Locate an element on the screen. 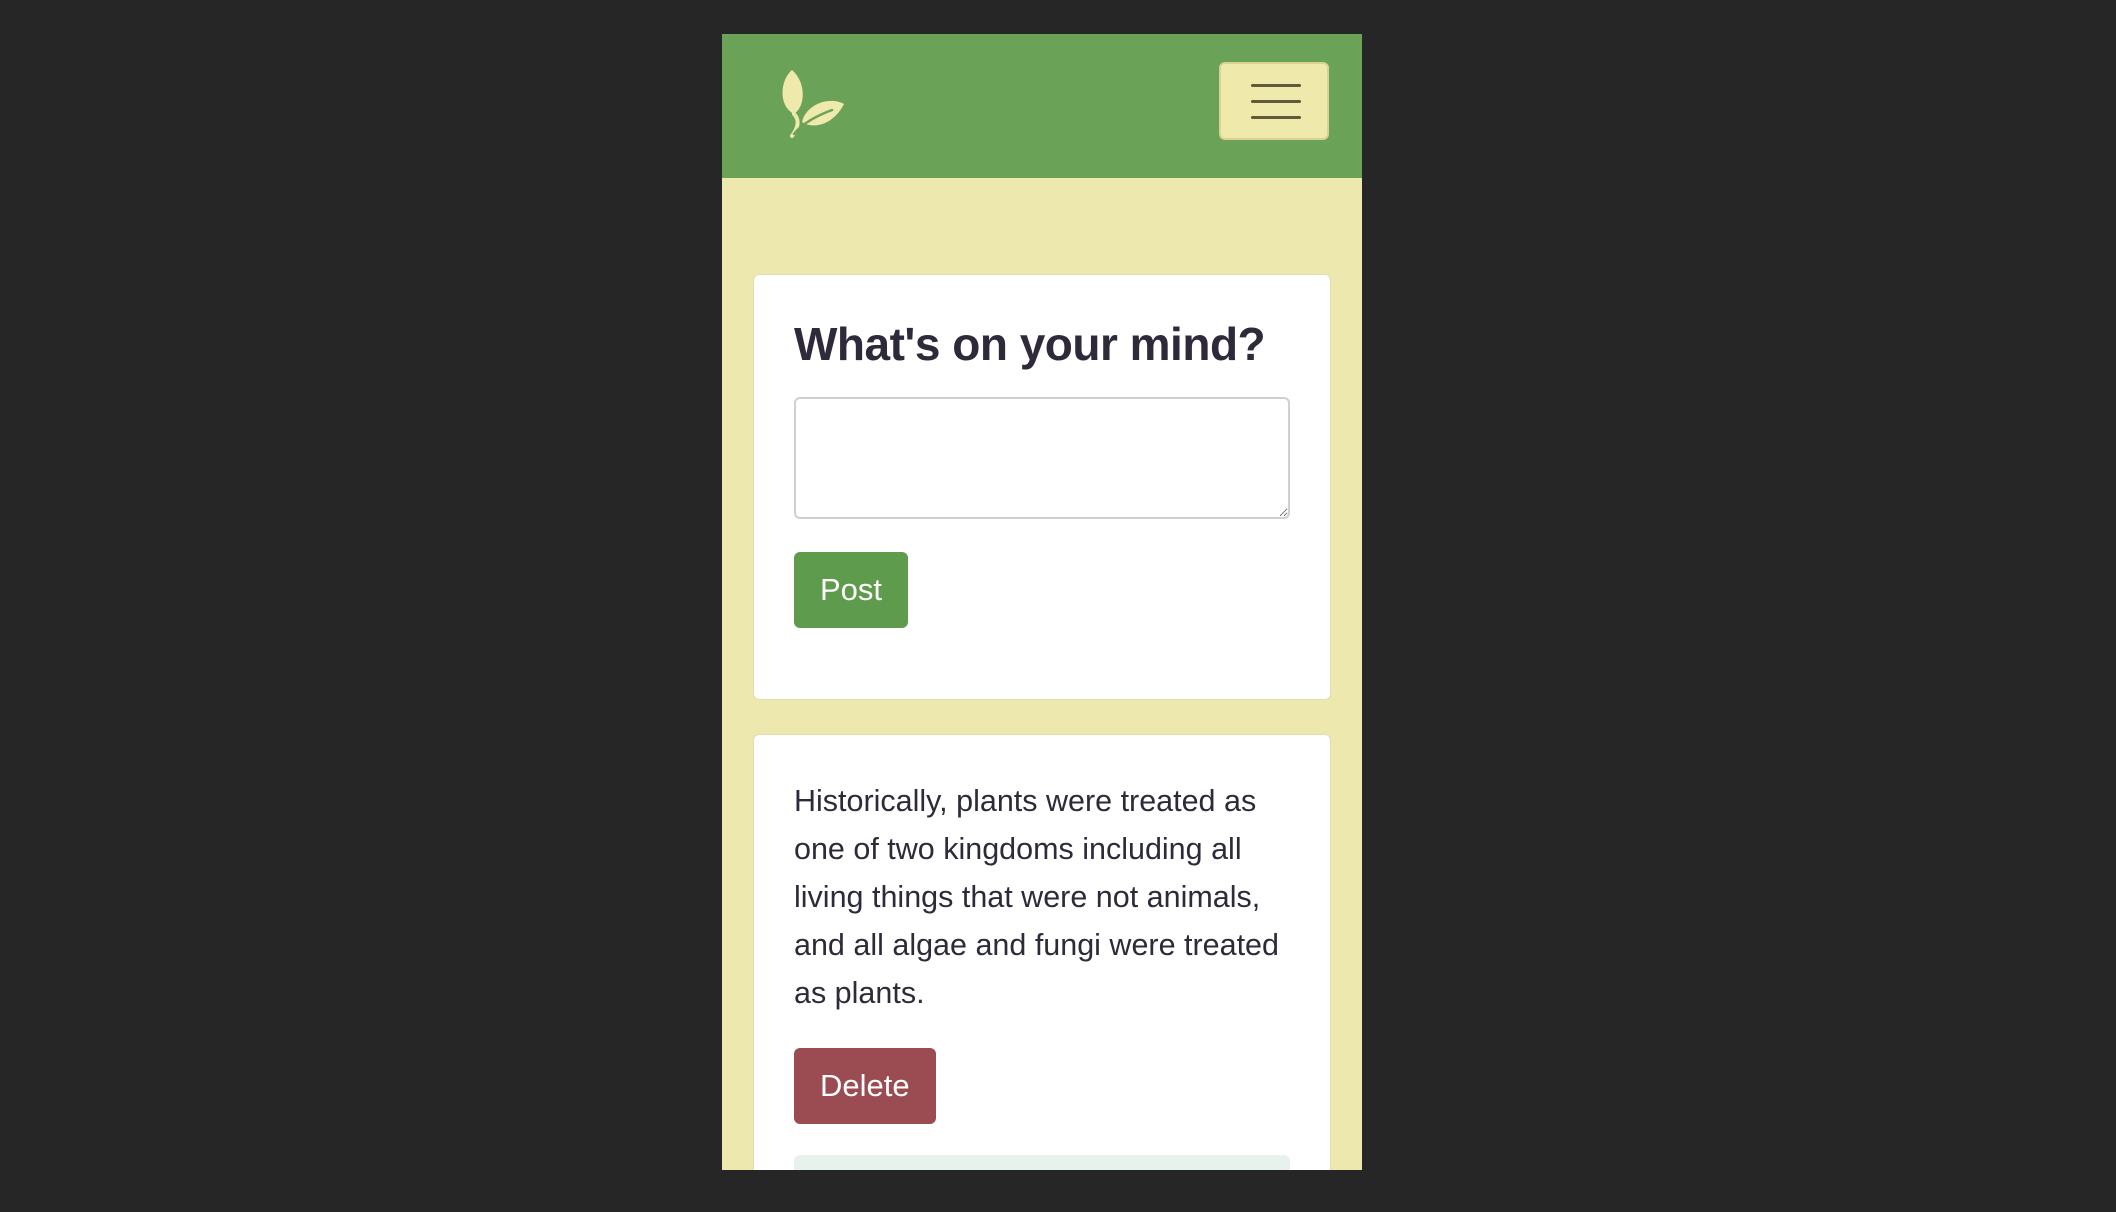 This screenshot has width=2116, height=1212. compose-card: What's on your mind? Post is located at coordinates (1042, 487).